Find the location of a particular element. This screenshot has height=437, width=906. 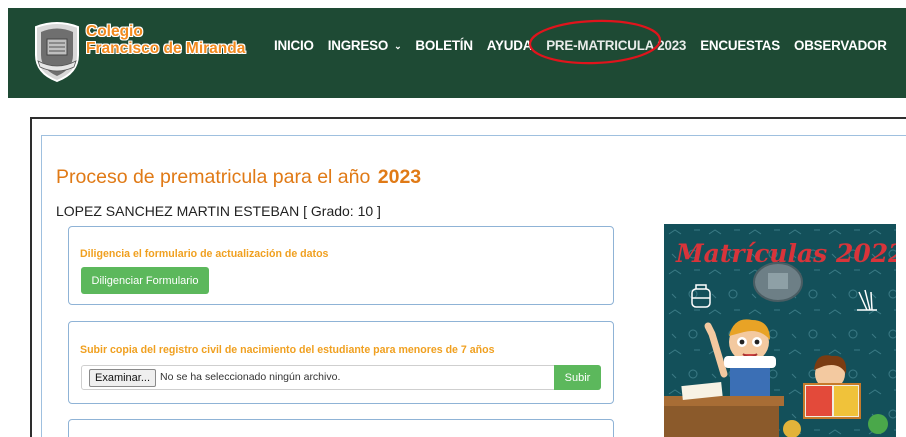

nav-label: OBSERVADOR is located at coordinates (840, 45).